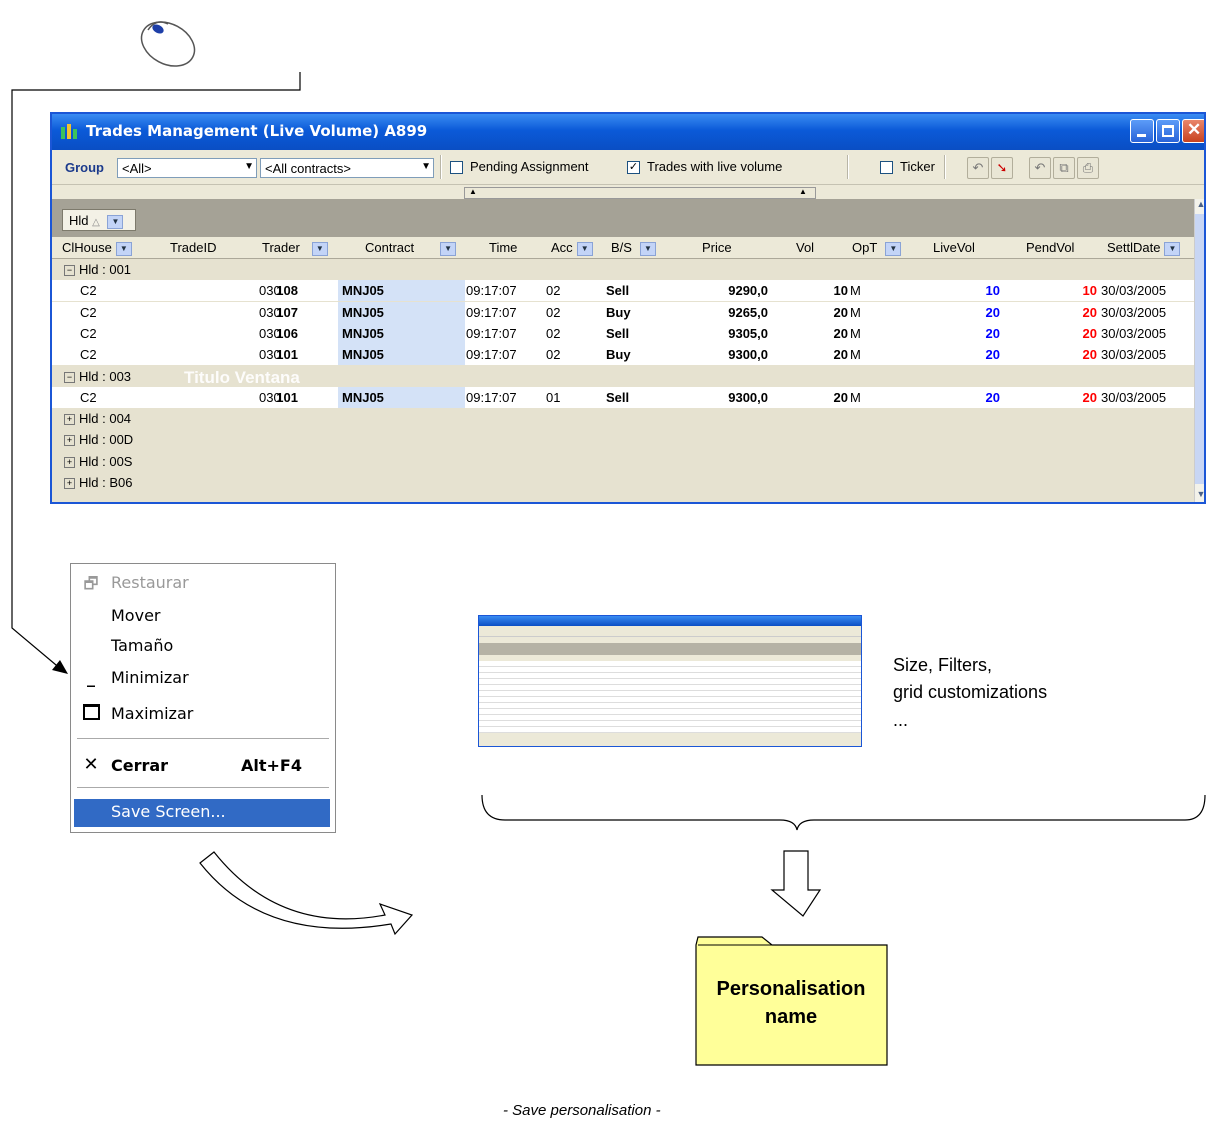  What do you see at coordinates (582, 1110) in the screenshot?
I see `figure-caption: - Save personalisation -` at bounding box center [582, 1110].